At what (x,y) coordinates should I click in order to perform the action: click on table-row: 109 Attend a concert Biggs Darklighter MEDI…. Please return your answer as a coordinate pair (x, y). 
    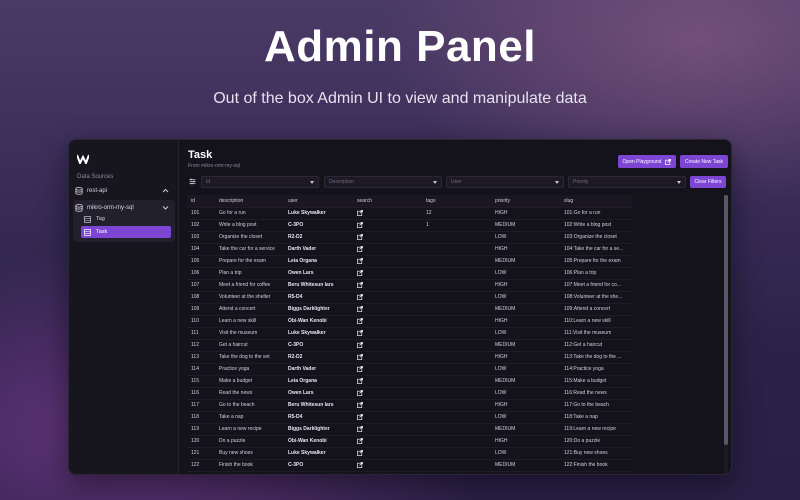
    Looking at the image, I should click on (409, 309).